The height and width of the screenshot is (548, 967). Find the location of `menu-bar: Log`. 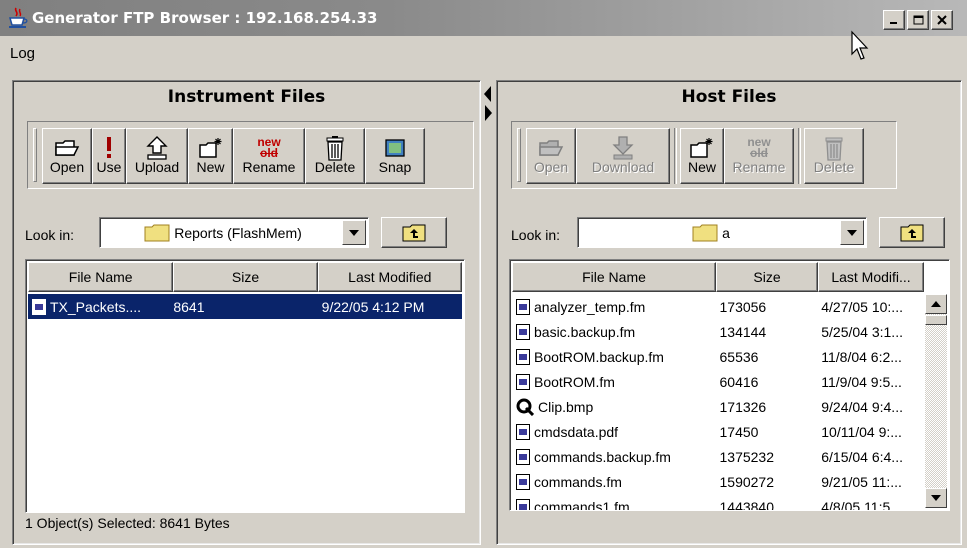

menu-bar: Log is located at coordinates (483, 53).